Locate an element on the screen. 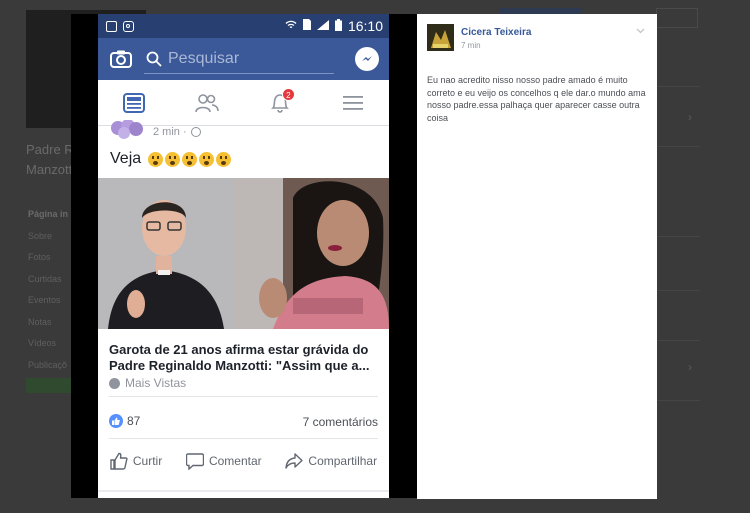 The height and width of the screenshot is (513, 750). young-woman-photo is located at coordinates (311, 253).